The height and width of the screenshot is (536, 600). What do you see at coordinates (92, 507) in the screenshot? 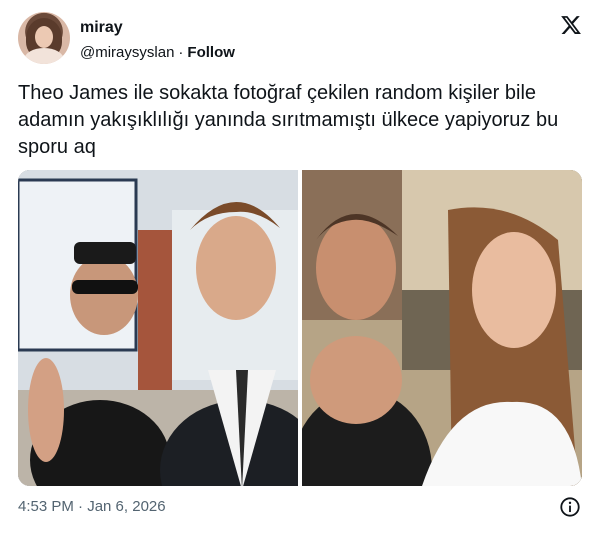
I see `timestamp: 4:53 PM · Jan 6, 2026` at bounding box center [92, 507].